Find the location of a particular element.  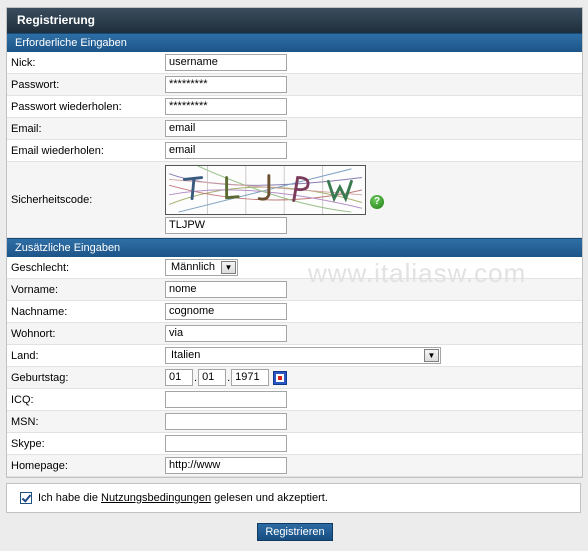

msn-label: MSN: is located at coordinates (25, 421).